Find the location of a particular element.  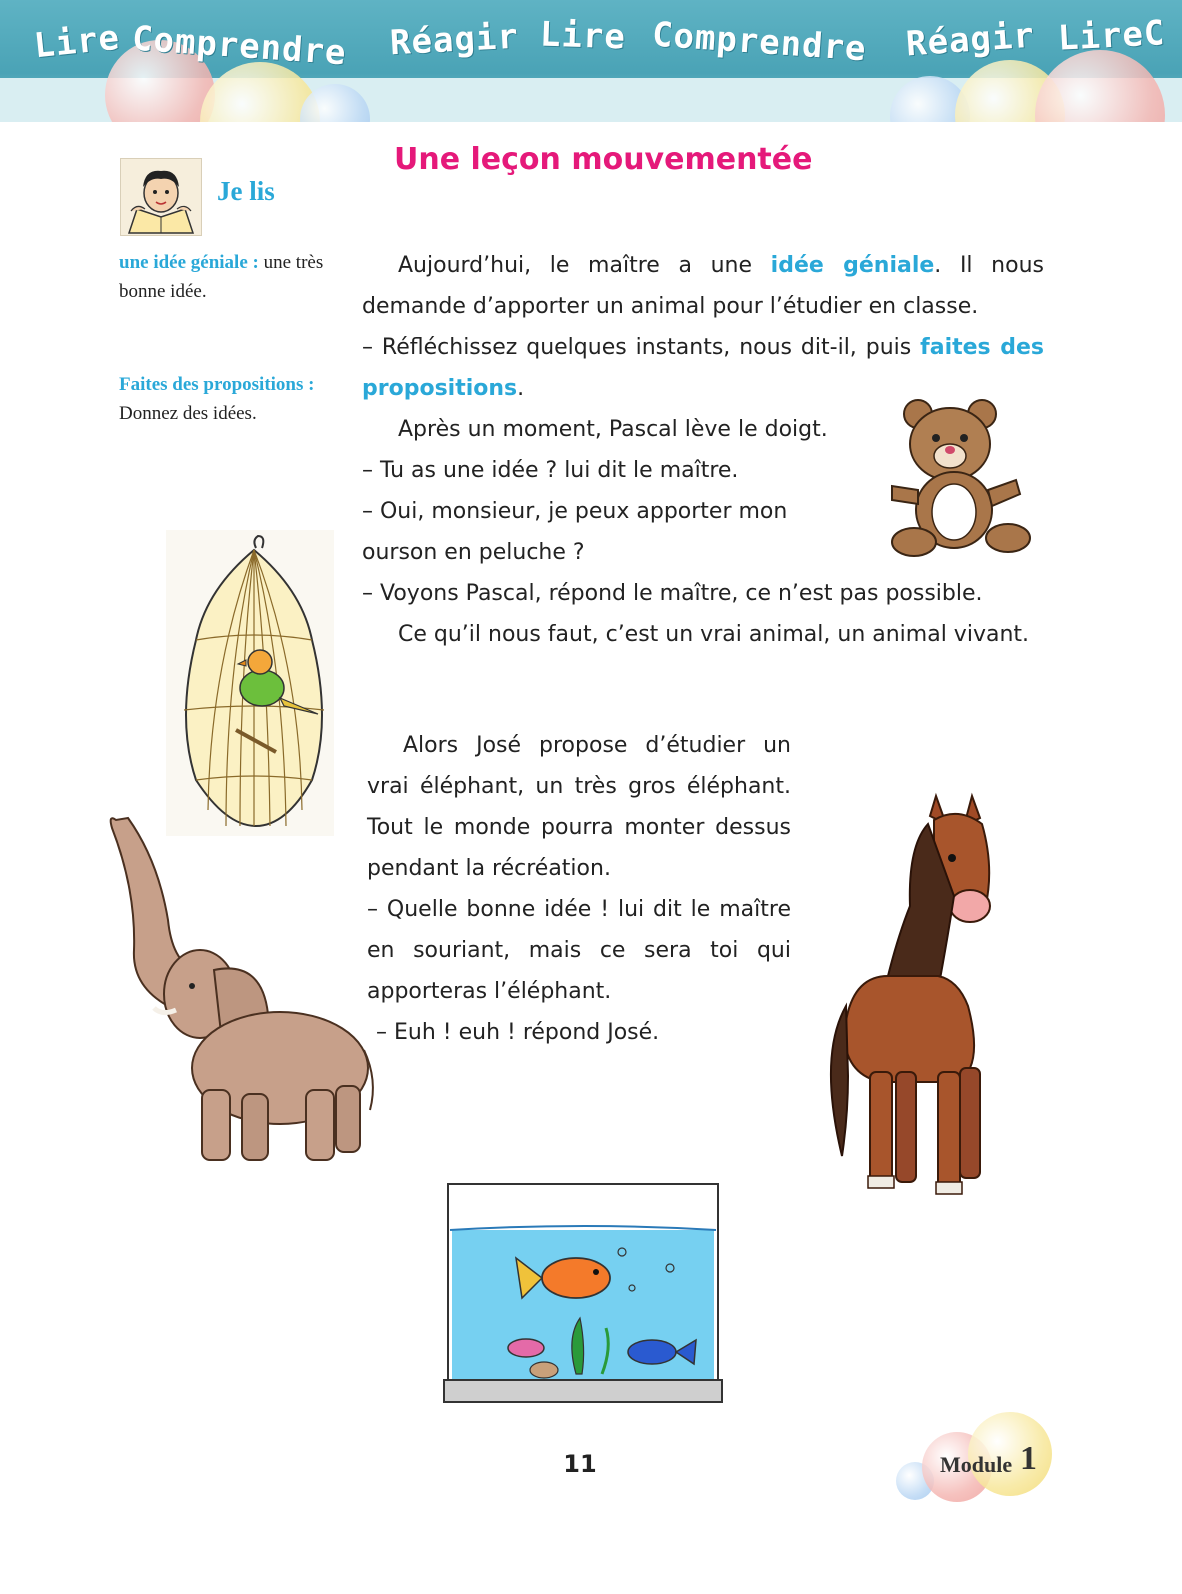

teddy-bear-illustration is located at coordinates (961, 478).